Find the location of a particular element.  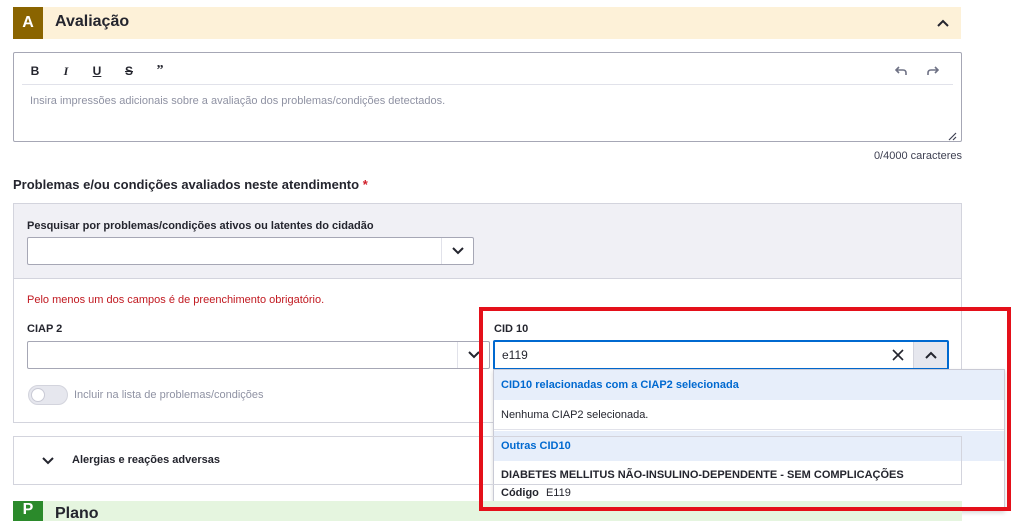

char-count: 0/4000 caracteres is located at coordinates (917, 156).